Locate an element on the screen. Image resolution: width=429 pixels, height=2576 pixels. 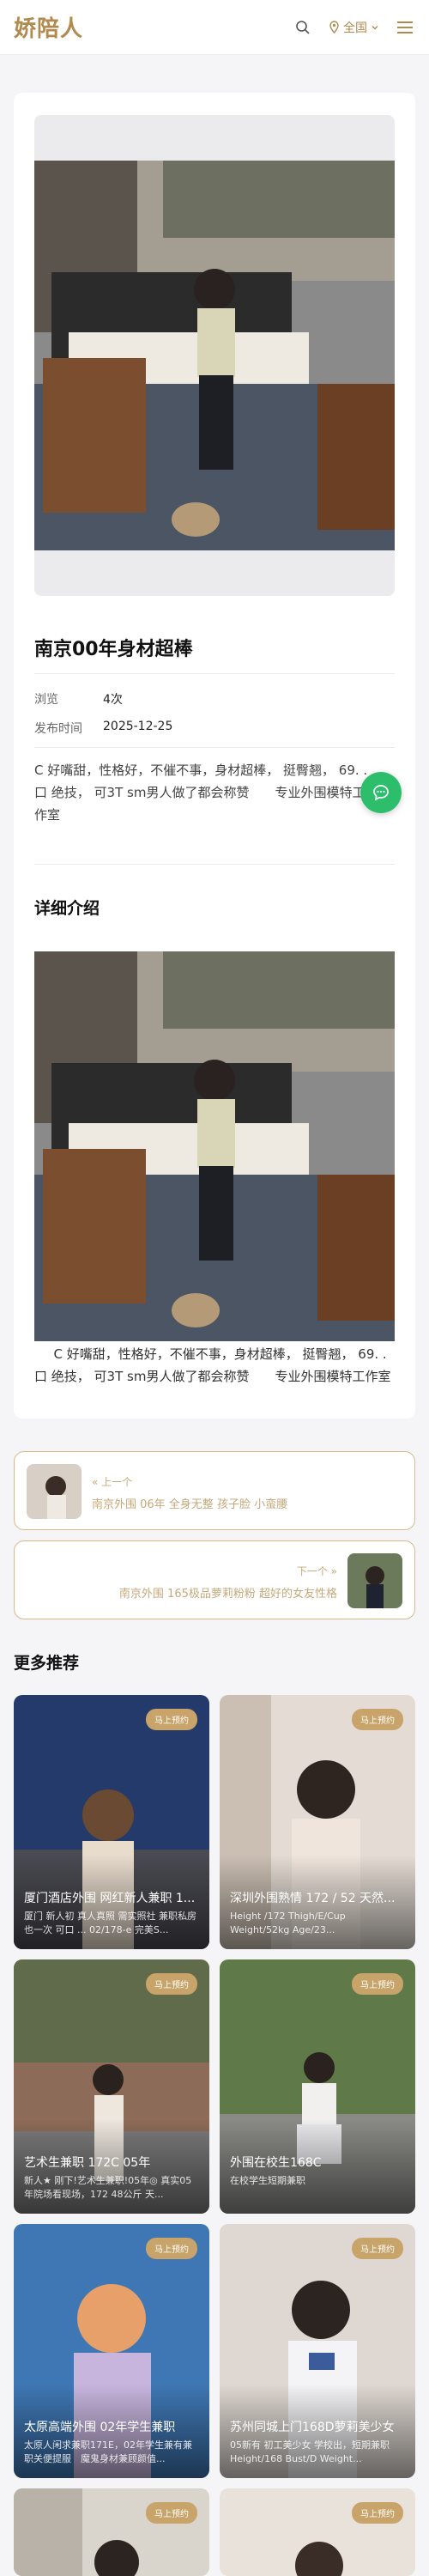
next-thumbnail is located at coordinates (374, 1580).